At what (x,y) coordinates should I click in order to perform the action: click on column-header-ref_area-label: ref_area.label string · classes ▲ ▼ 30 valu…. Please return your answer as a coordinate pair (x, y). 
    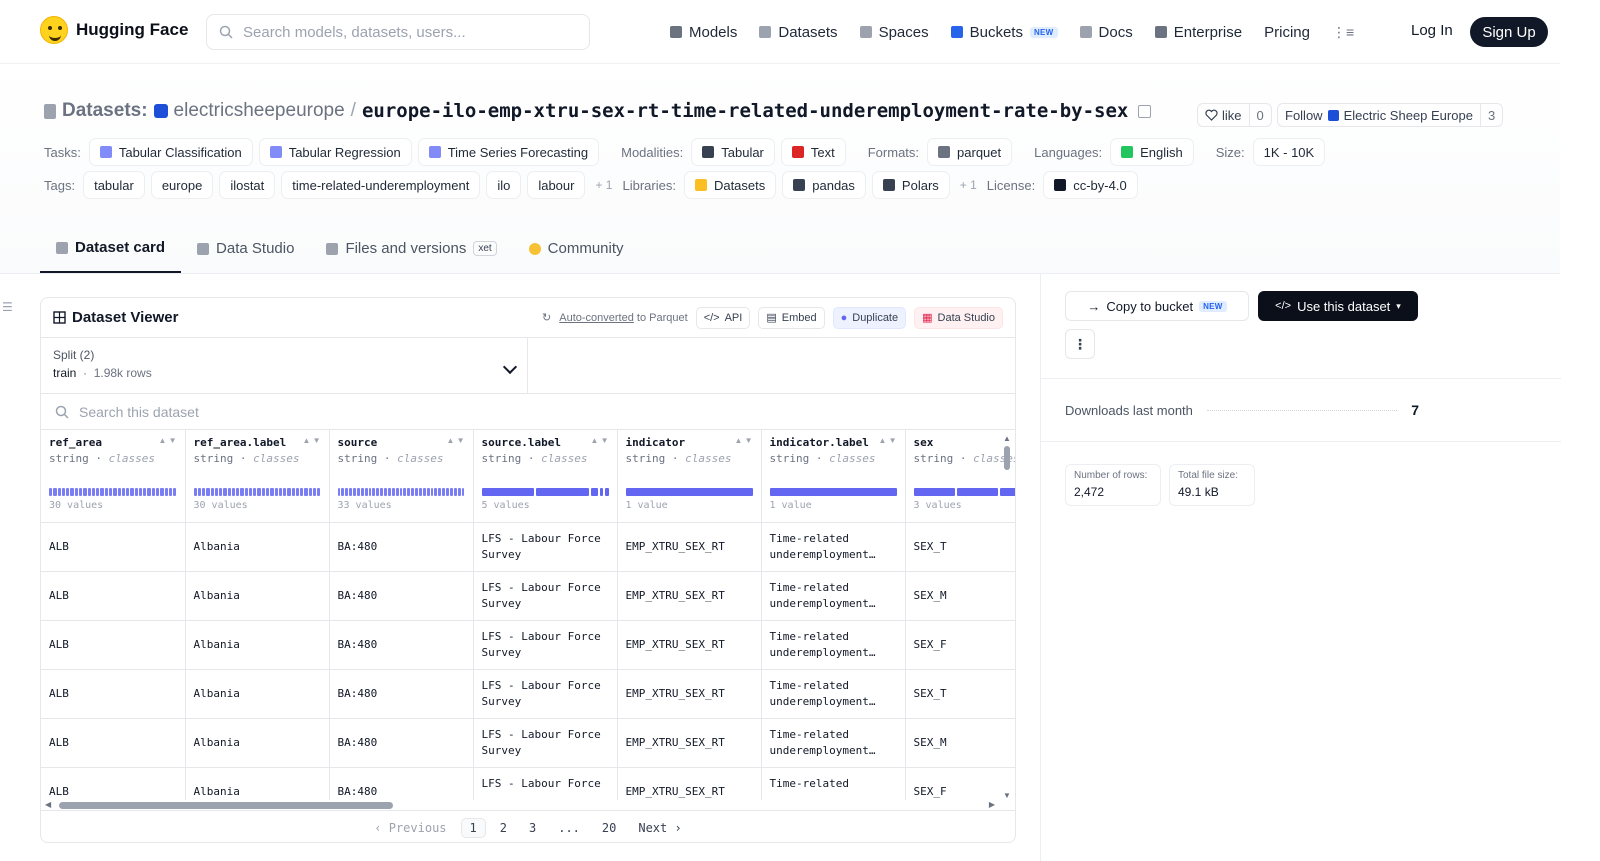
    Looking at the image, I should click on (257, 476).